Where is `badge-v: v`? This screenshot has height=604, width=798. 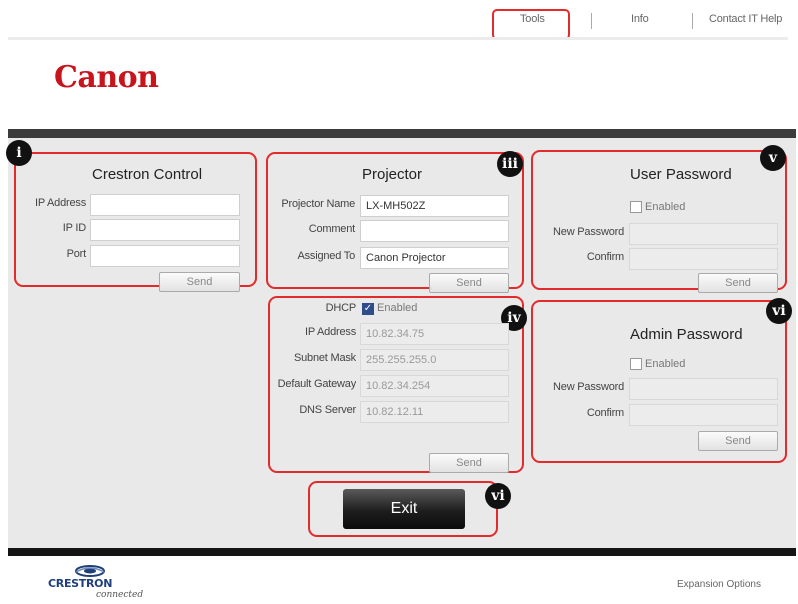 badge-v: v is located at coordinates (773, 158).